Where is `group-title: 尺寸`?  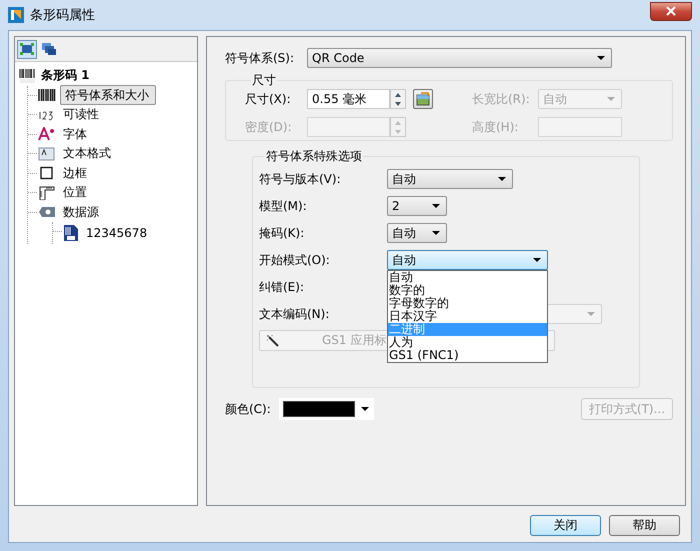 group-title: 尺寸 is located at coordinates (264, 80).